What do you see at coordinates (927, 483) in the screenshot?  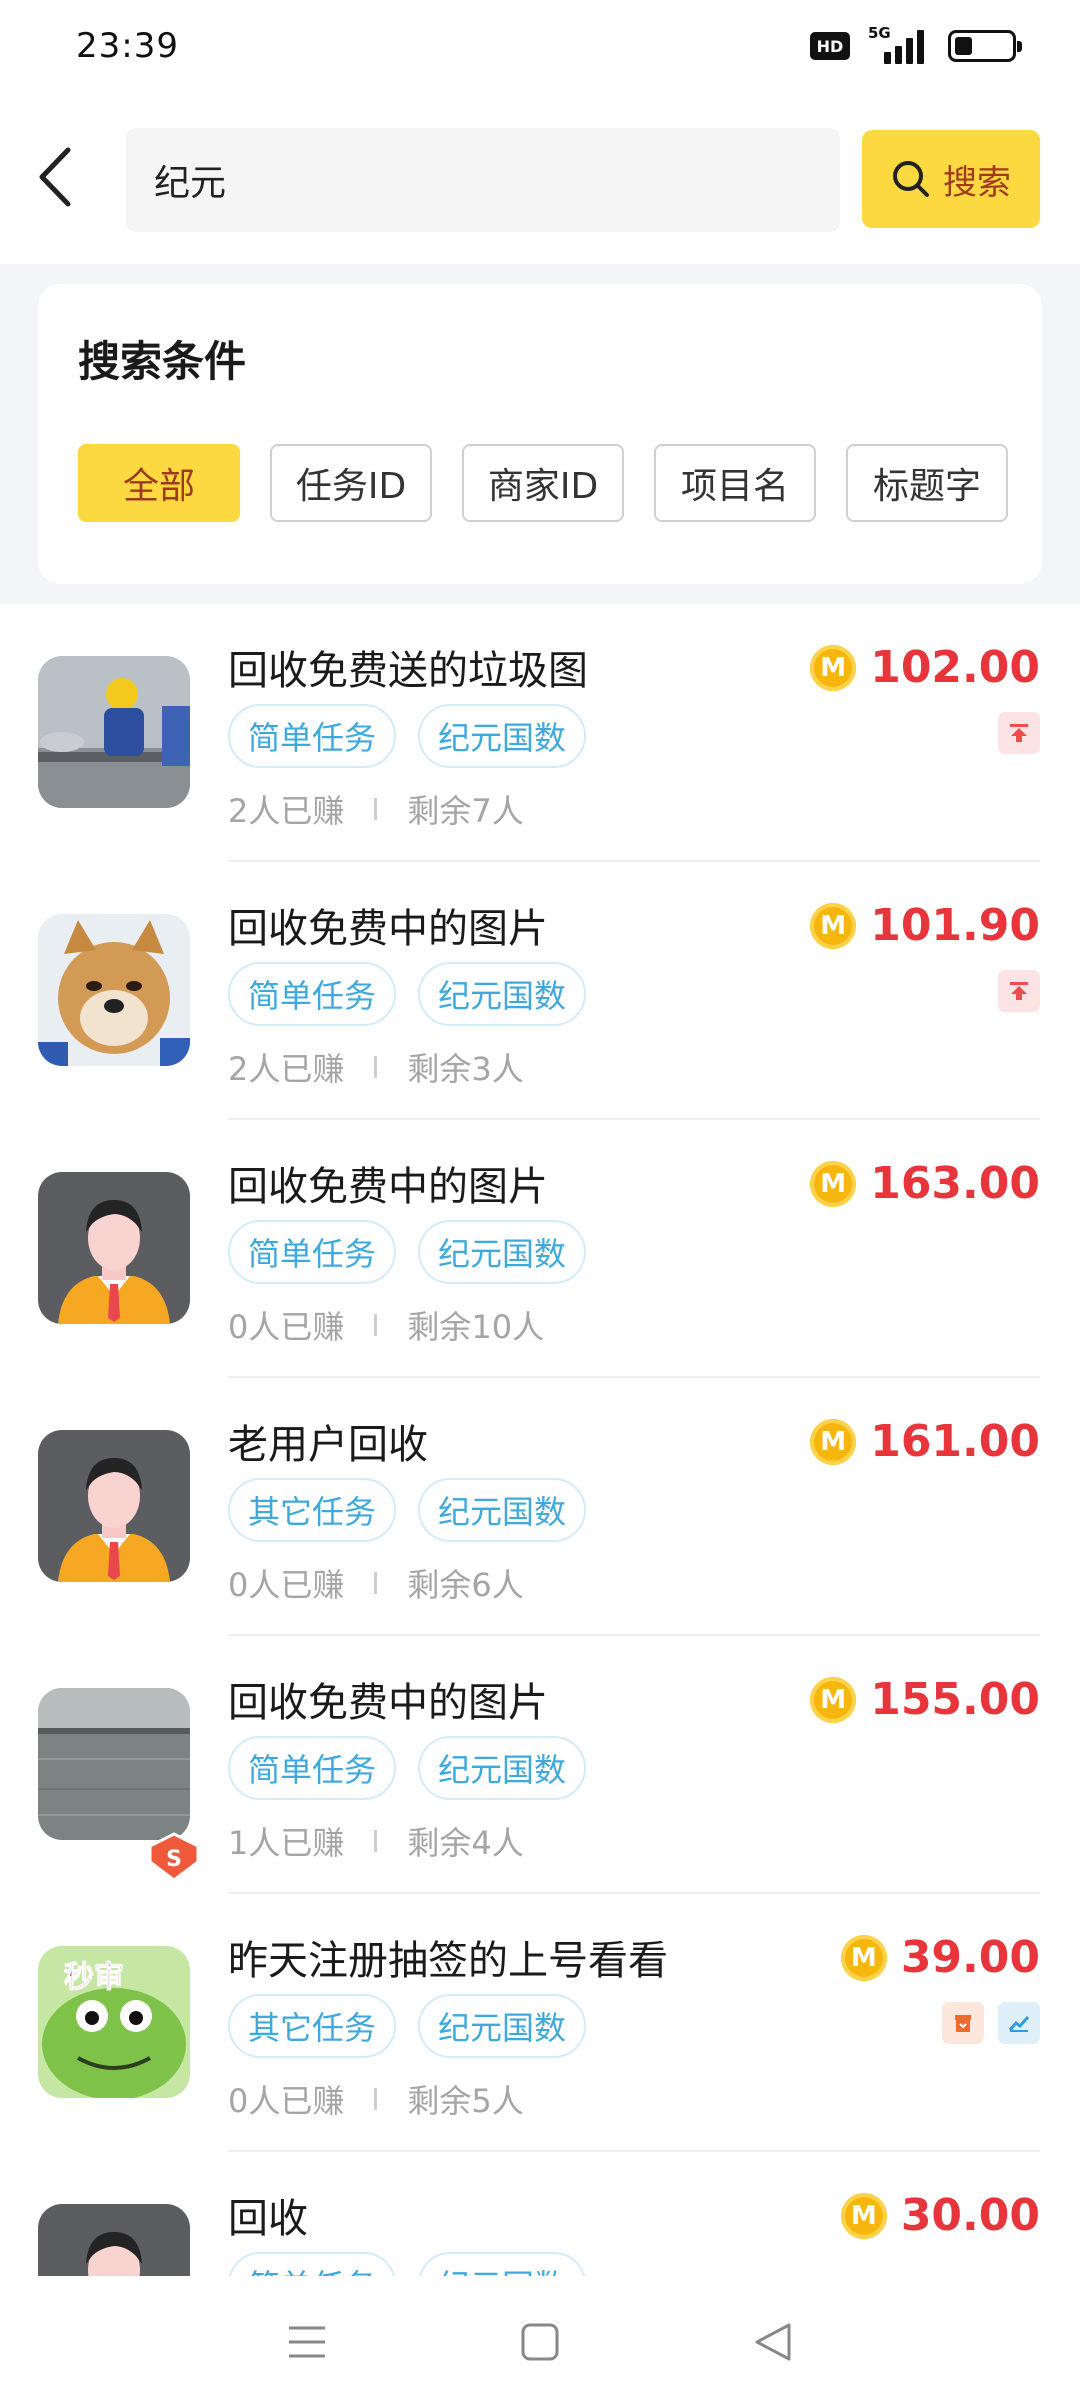 I see `chip-title-keyword: 标题字` at bounding box center [927, 483].